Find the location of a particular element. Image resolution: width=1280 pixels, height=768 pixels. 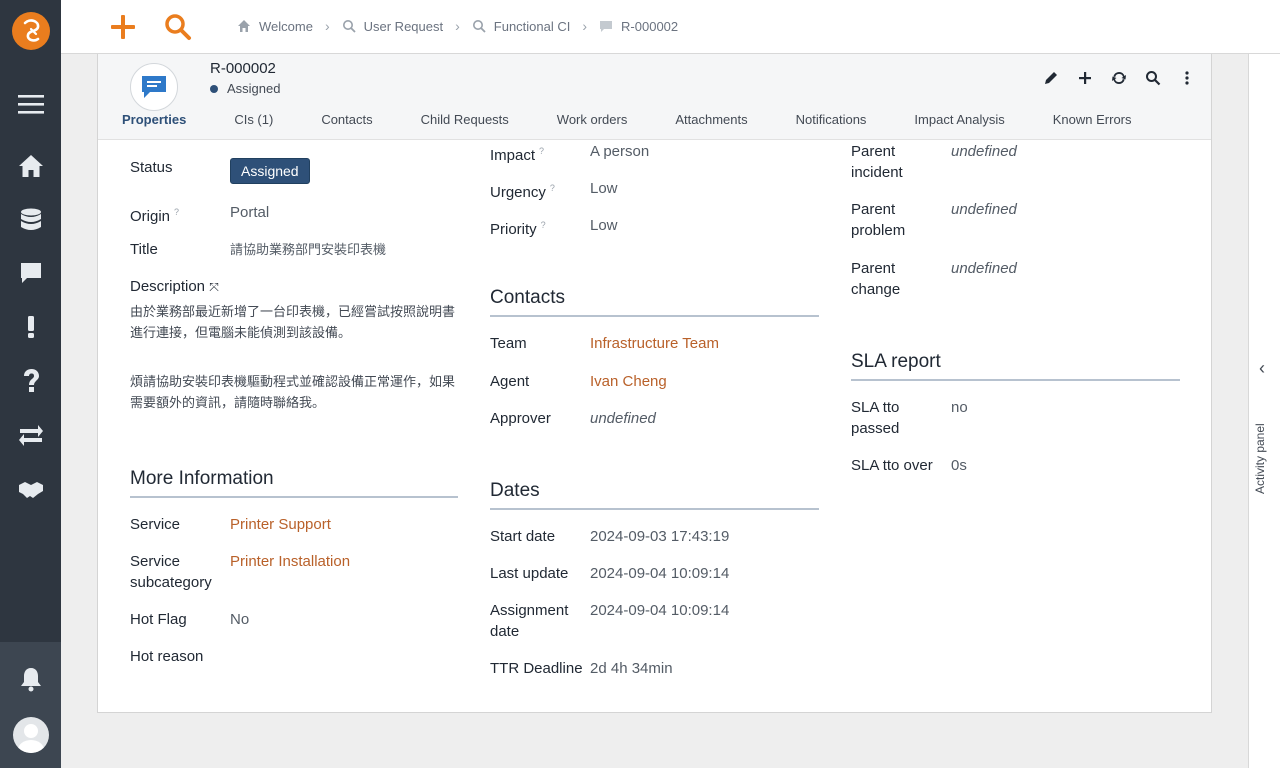

parent-change-label: Parent change is located at coordinates (876, 279).